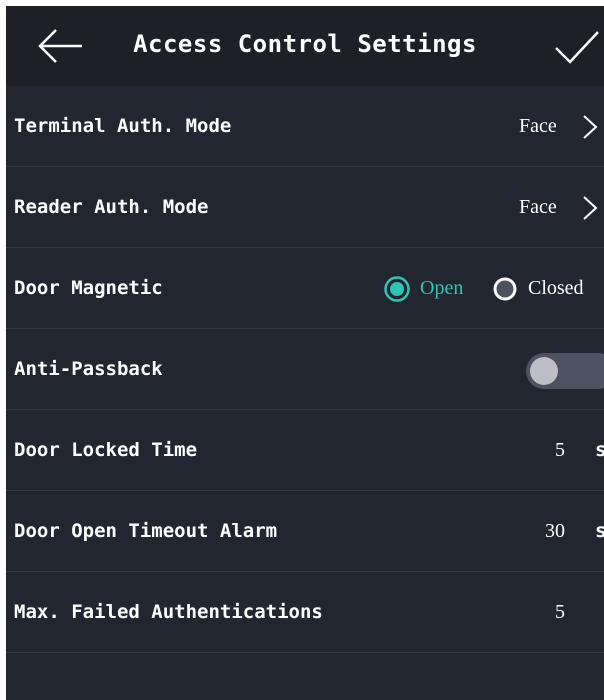 Image resolution: width=604 pixels, height=700 pixels. I want to click on anti-passback-toggle, so click(565, 371).